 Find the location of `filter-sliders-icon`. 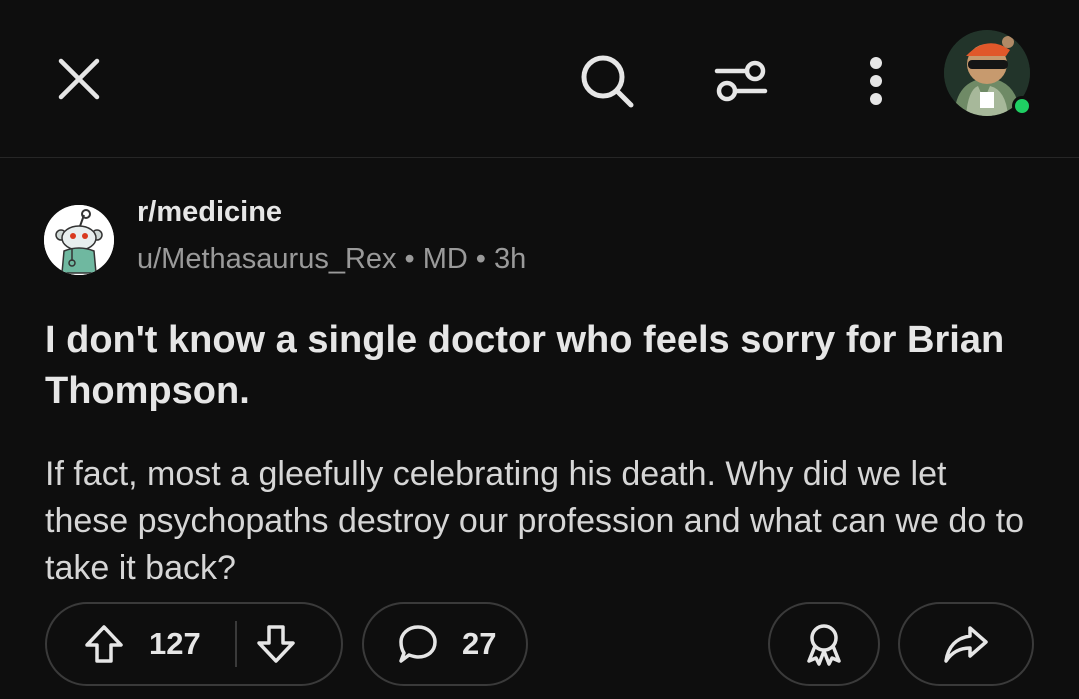

filter-sliders-icon is located at coordinates (741, 81).